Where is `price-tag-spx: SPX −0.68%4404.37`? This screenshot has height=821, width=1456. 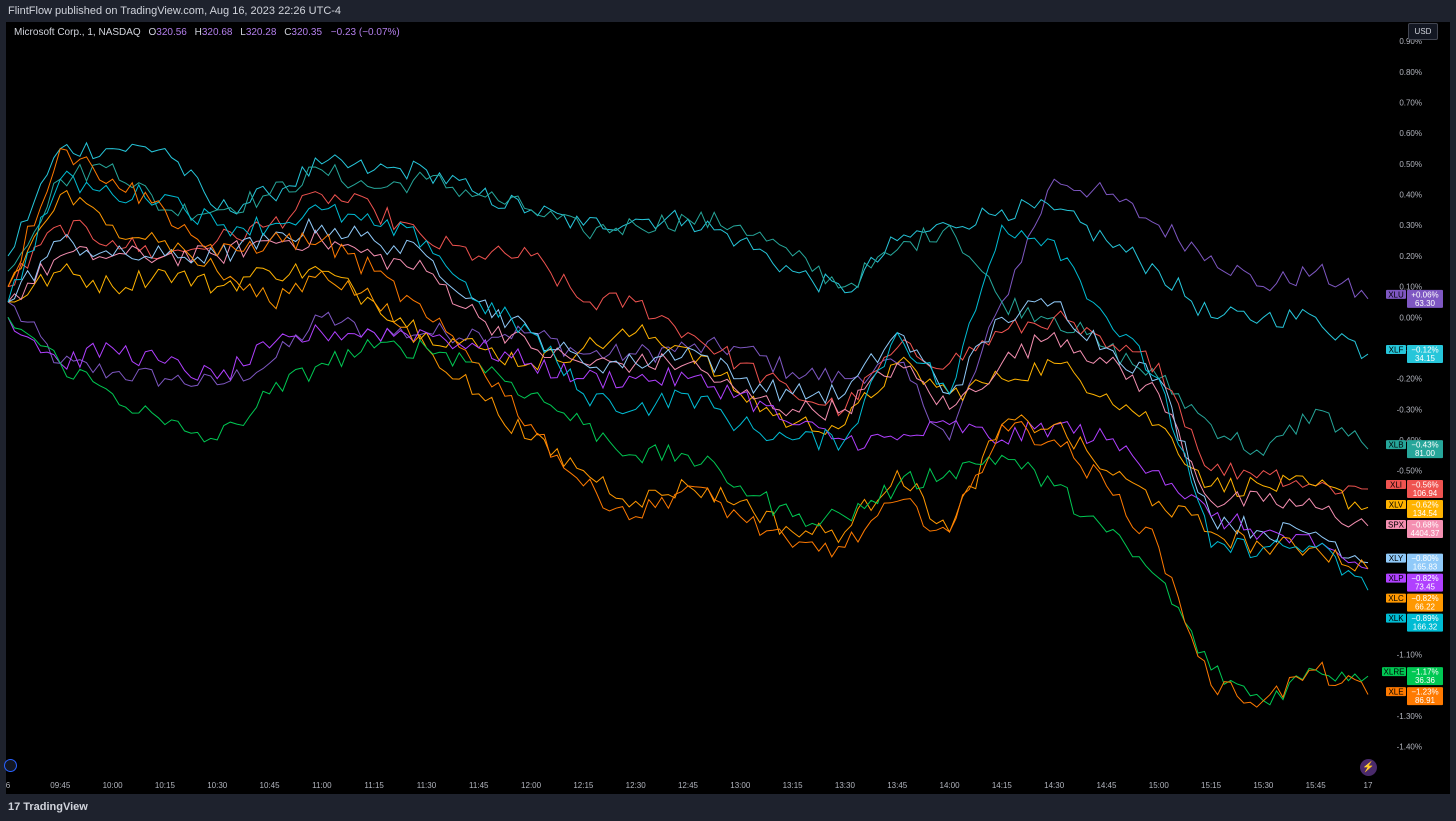 price-tag-spx: SPX −0.68%4404.37 is located at coordinates (1414, 529).